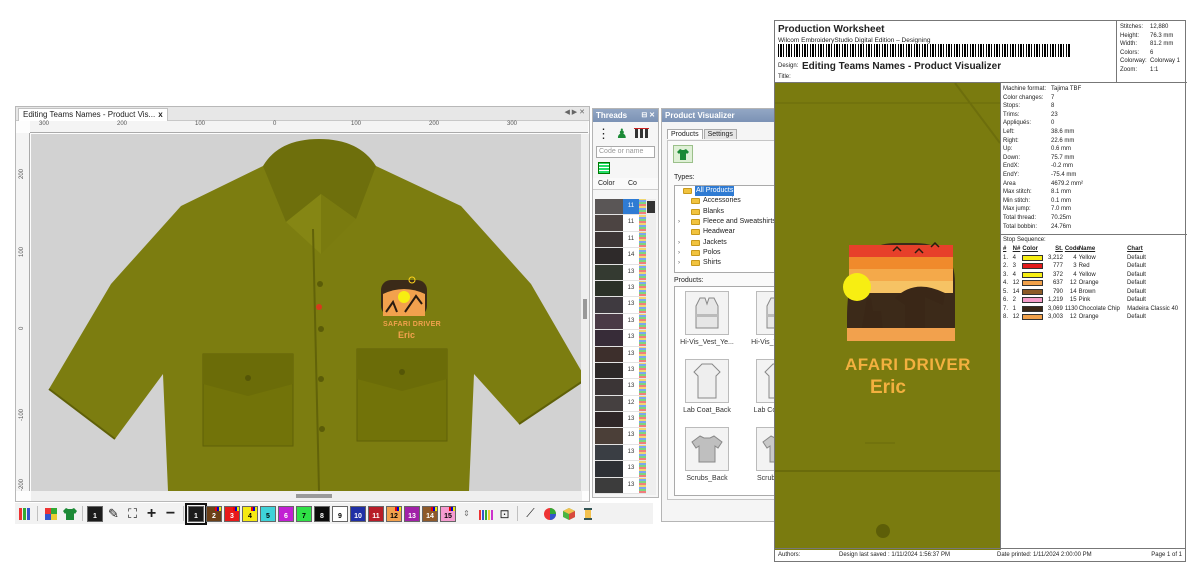 Image resolution: width=1200 pixels, height=574 pixels. Describe the element at coordinates (196, 513) in the screenshot. I see `color-swatch: 1` at that location.